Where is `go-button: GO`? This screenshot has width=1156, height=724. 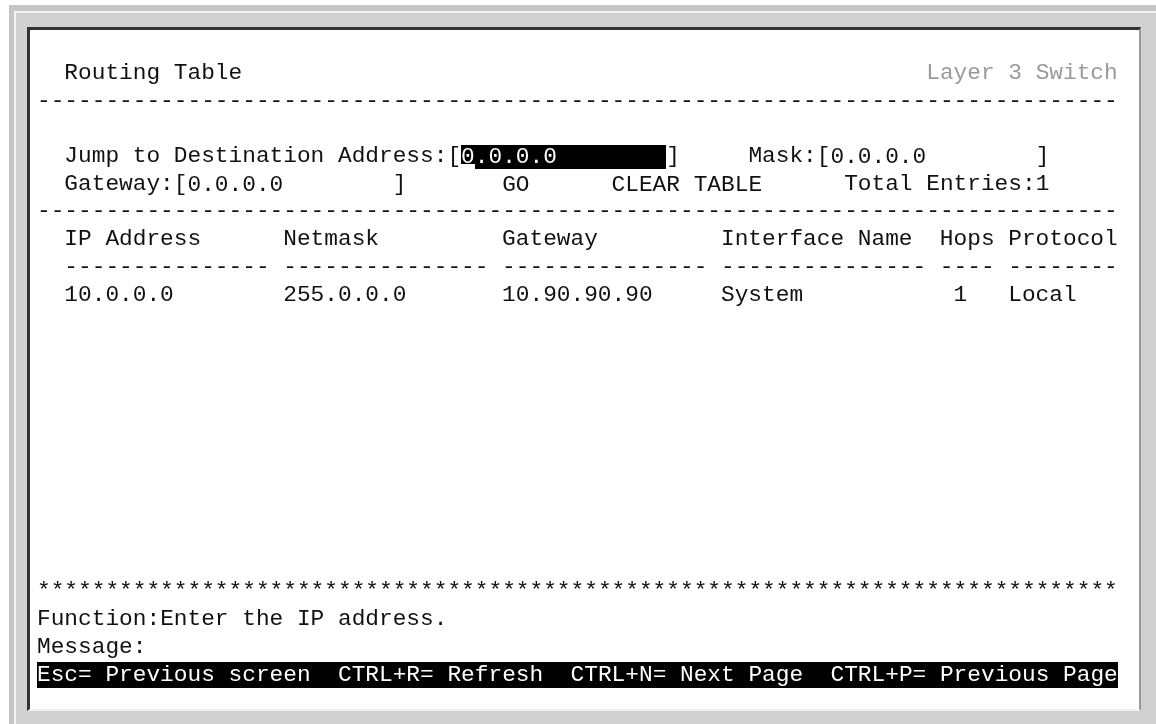
go-button: GO is located at coordinates (516, 184).